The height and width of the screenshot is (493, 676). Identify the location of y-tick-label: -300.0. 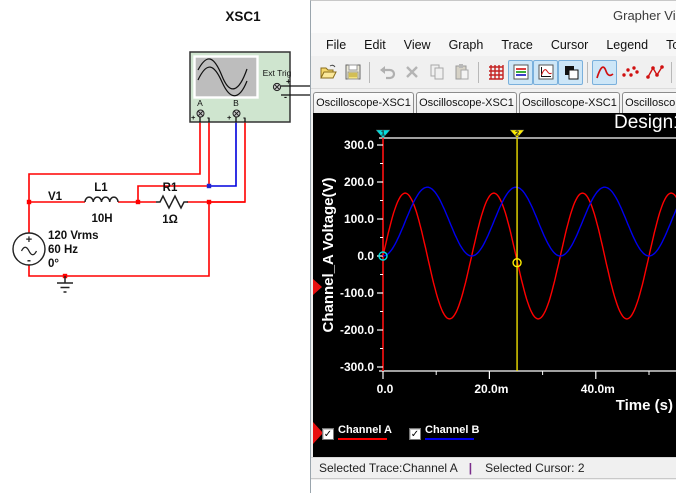
(357, 367).